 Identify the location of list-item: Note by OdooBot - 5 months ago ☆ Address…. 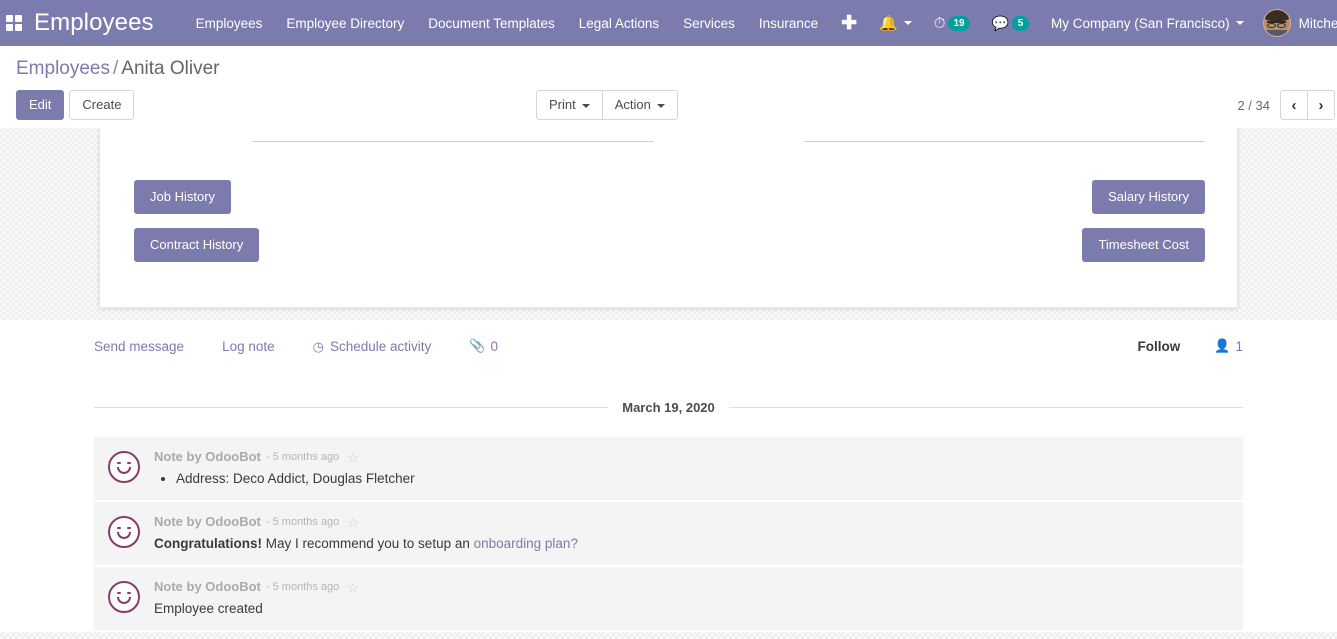
(668, 469).